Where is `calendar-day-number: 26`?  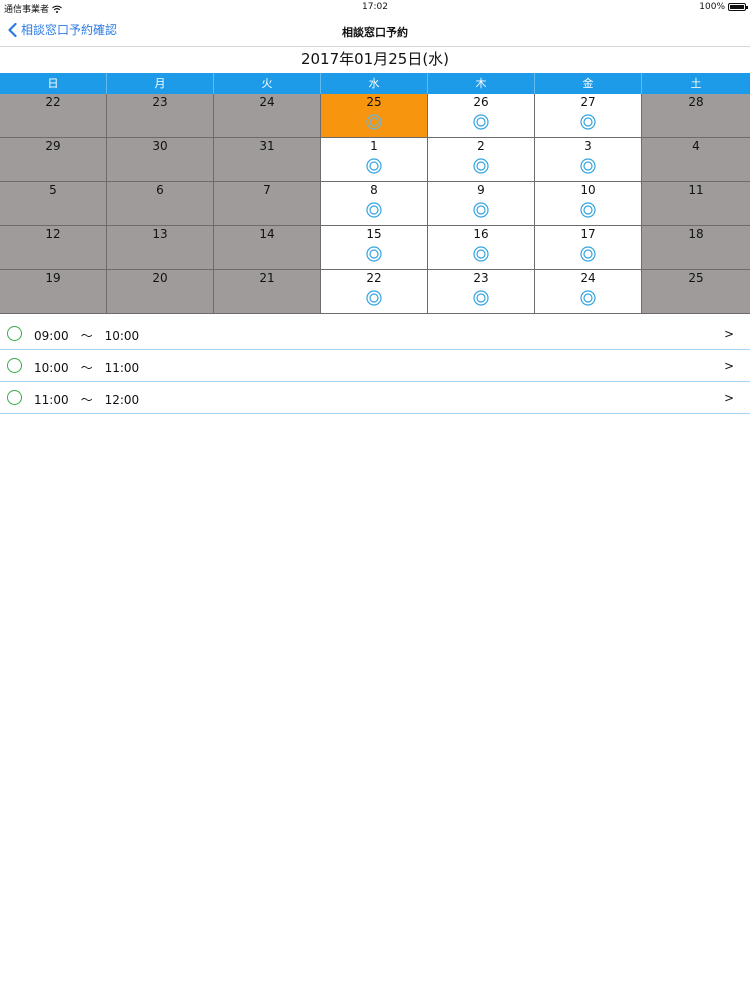
calendar-day-number: 26 is located at coordinates (481, 102).